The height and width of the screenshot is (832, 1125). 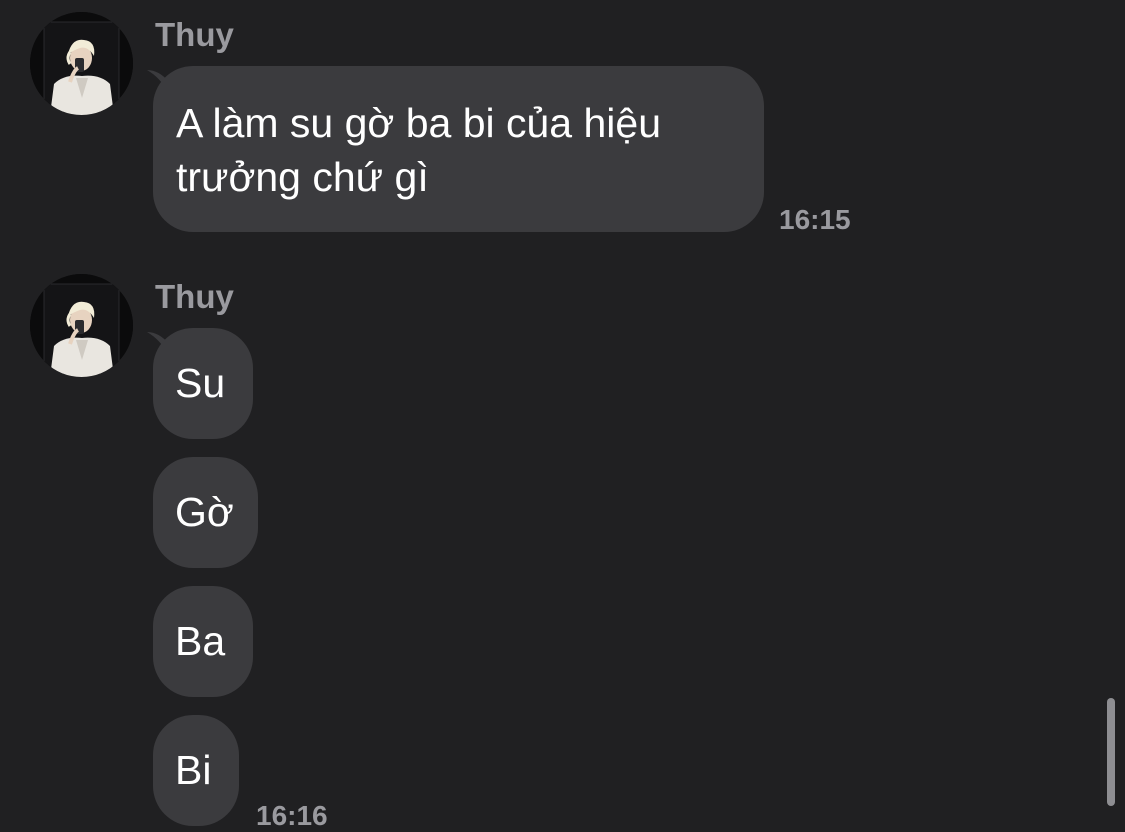 I want to click on message-timestamp: 16:16, so click(x=292, y=815).